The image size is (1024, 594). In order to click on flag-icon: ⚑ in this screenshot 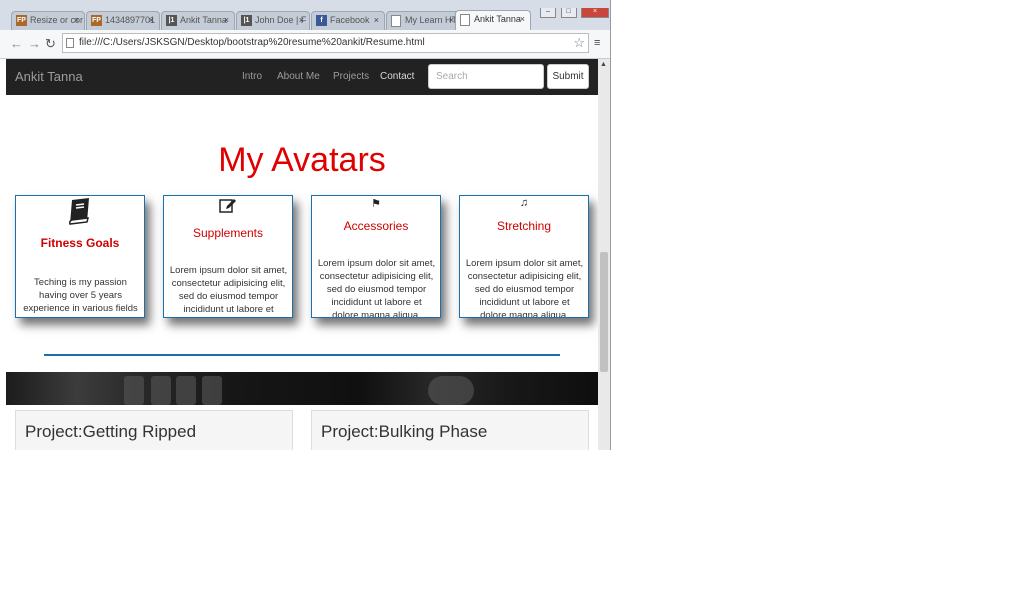, I will do `click(376, 204)`.